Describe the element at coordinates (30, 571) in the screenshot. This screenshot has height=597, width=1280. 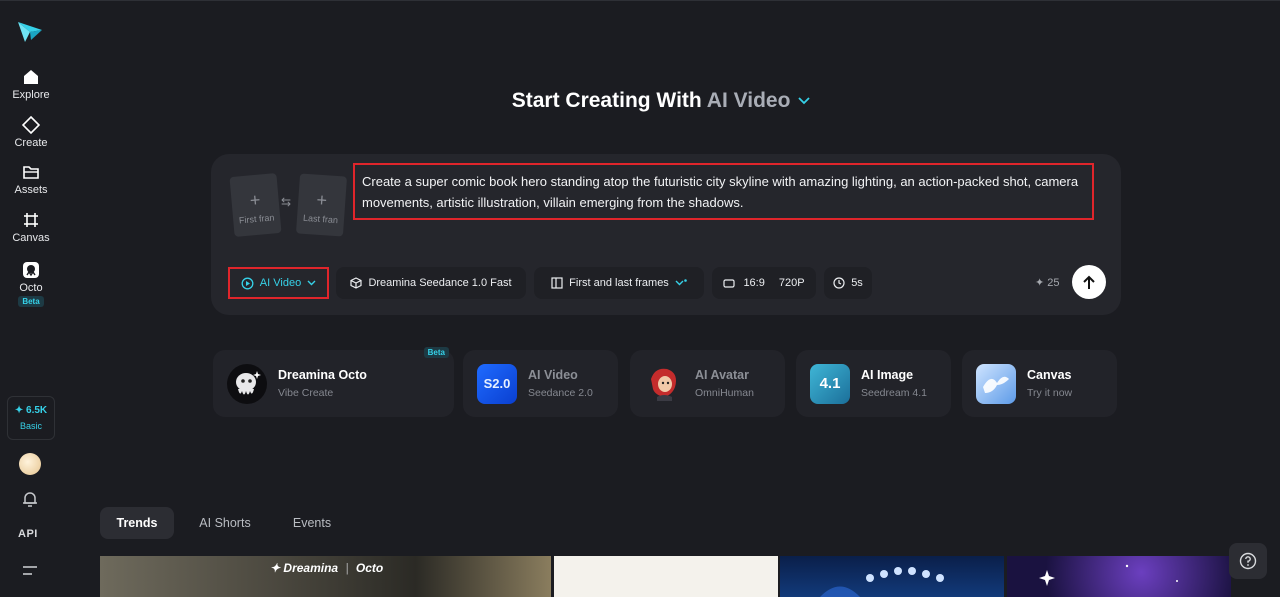
I see `menu-icon` at that location.